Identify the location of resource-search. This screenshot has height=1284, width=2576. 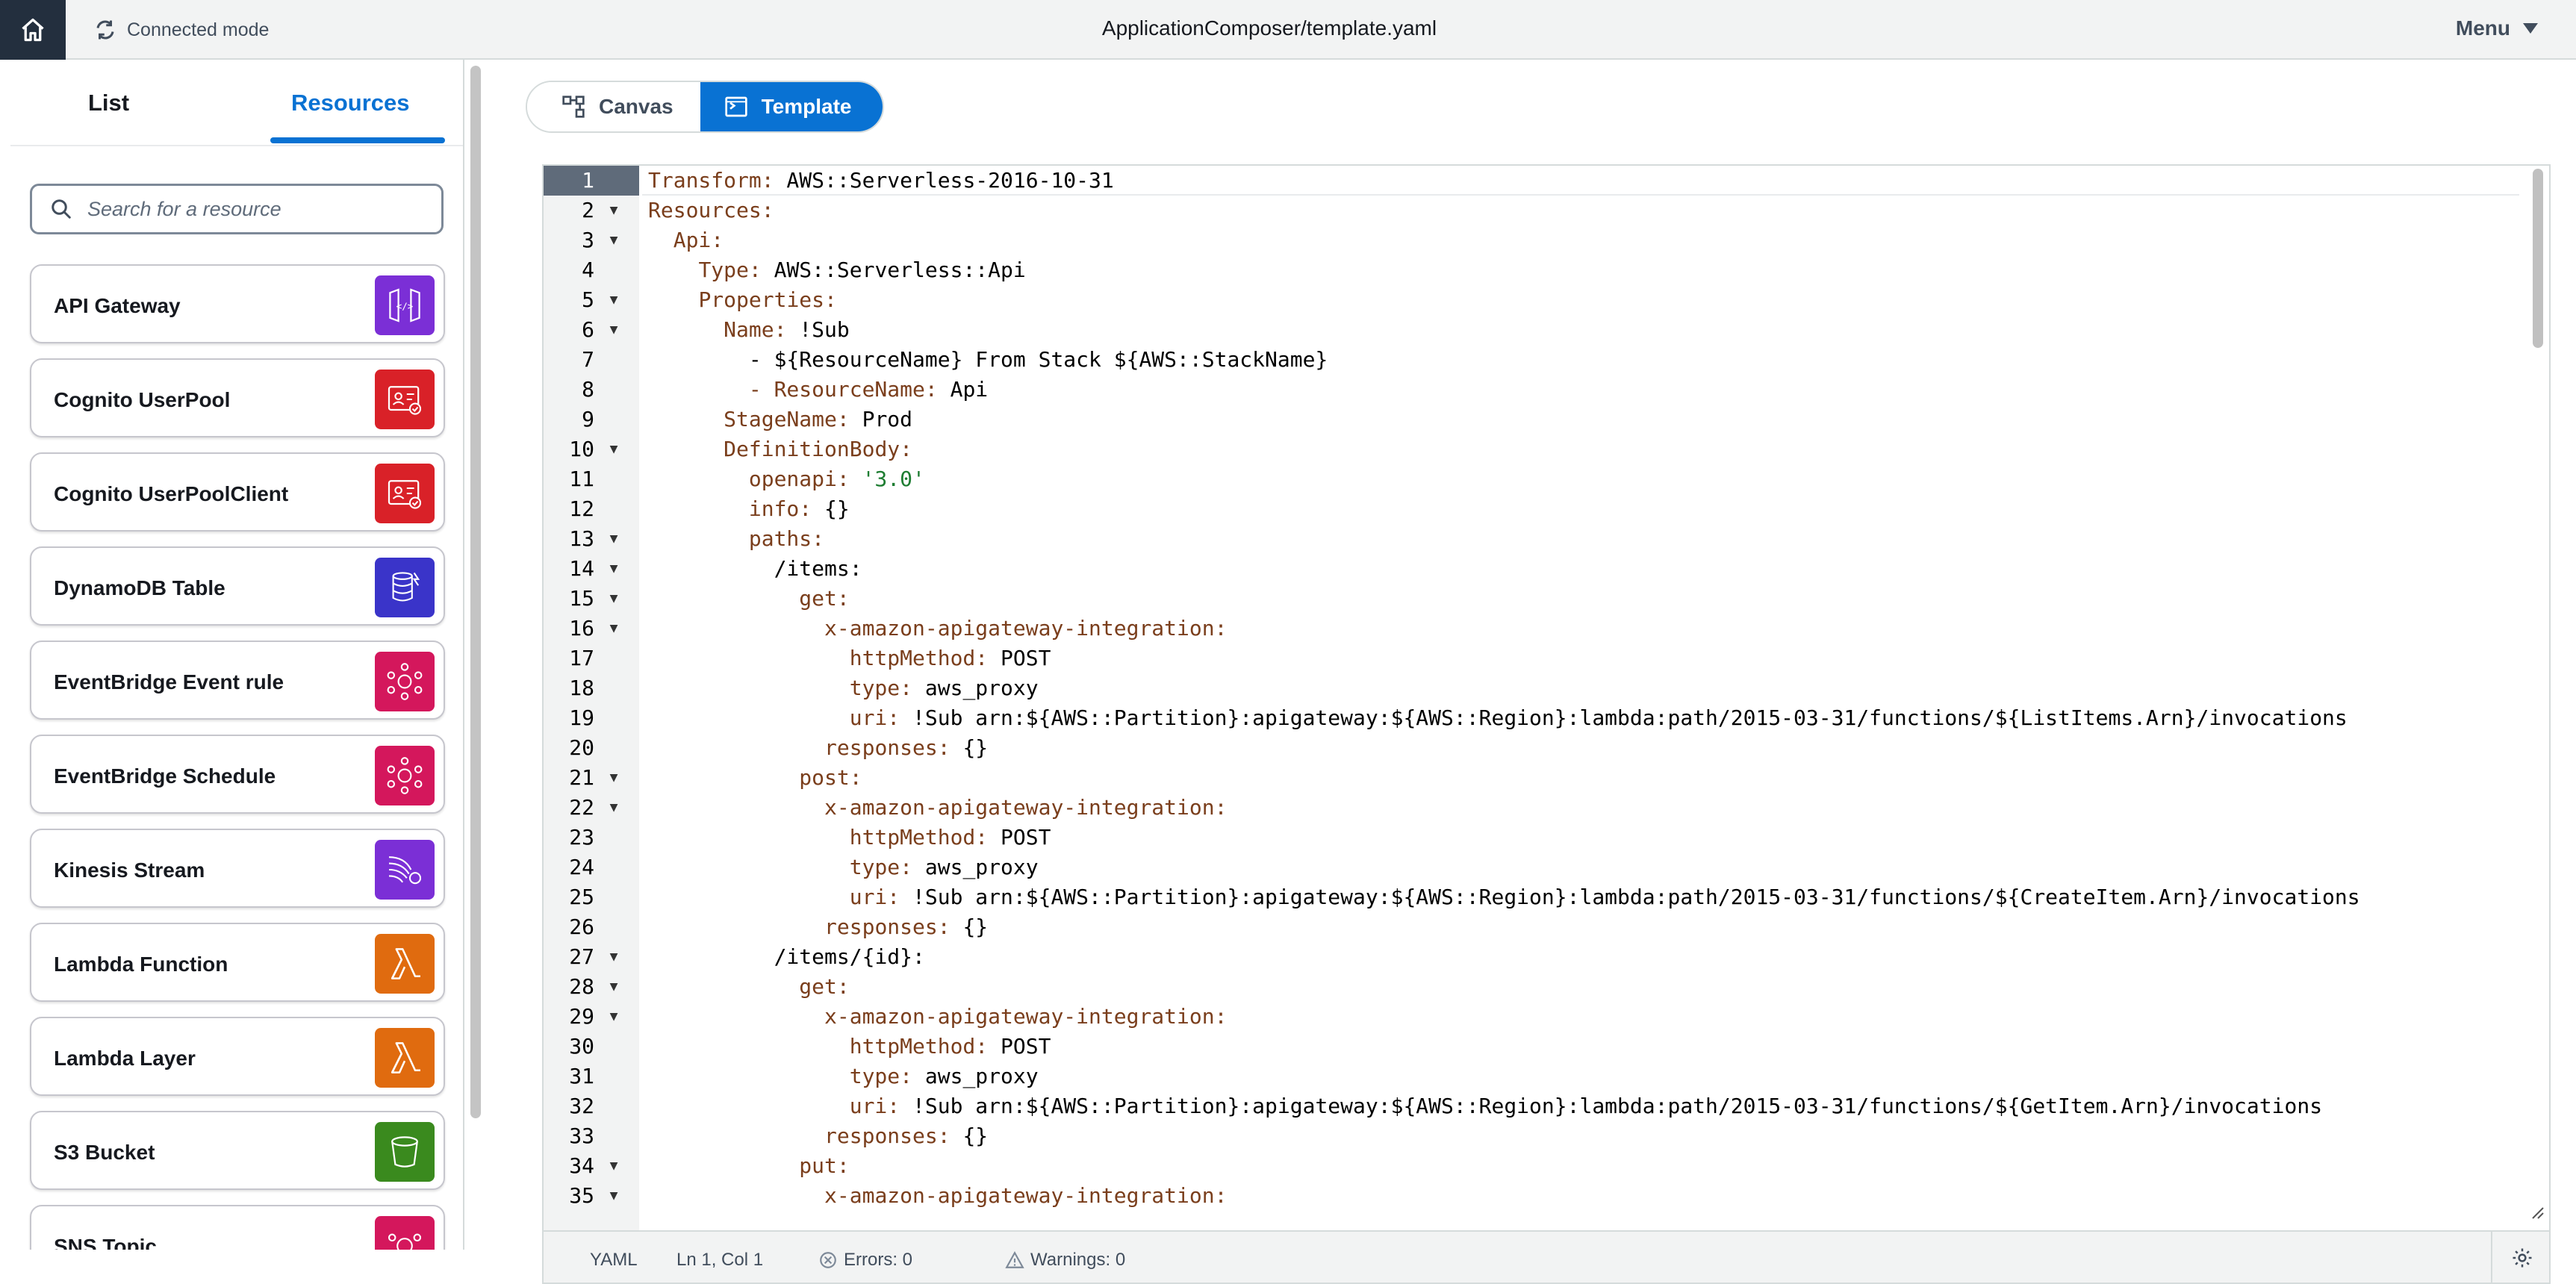
(237, 209).